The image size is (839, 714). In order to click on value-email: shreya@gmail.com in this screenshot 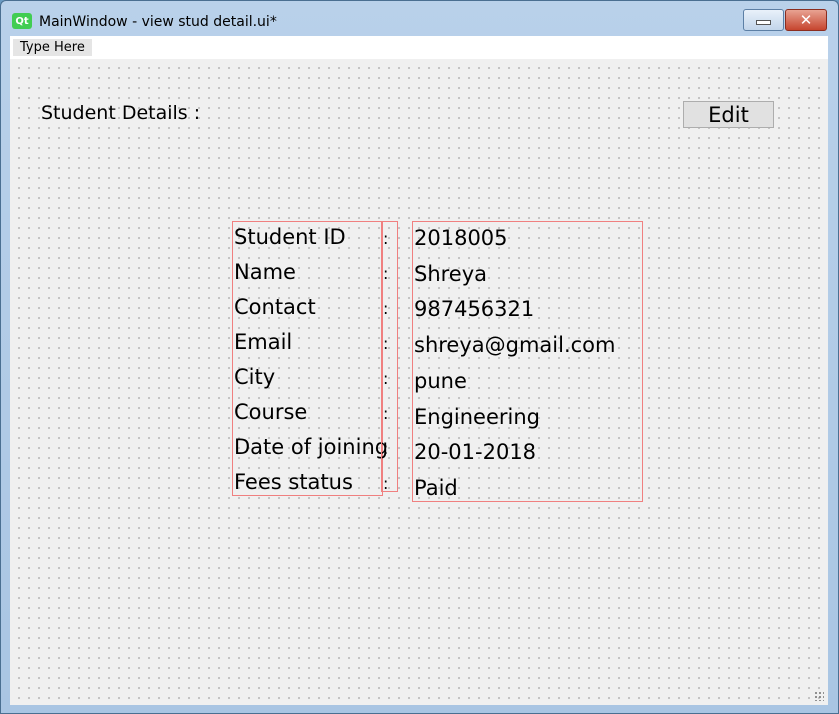, I will do `click(515, 345)`.